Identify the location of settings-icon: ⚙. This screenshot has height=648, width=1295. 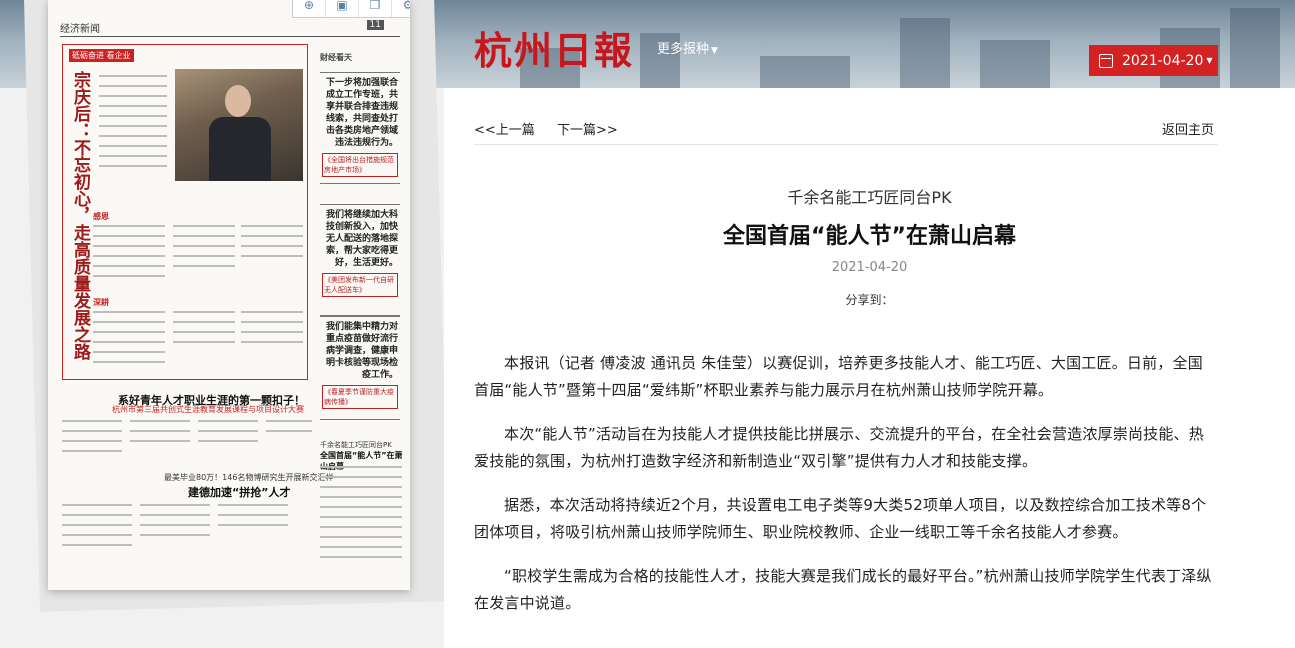
(401, 8).